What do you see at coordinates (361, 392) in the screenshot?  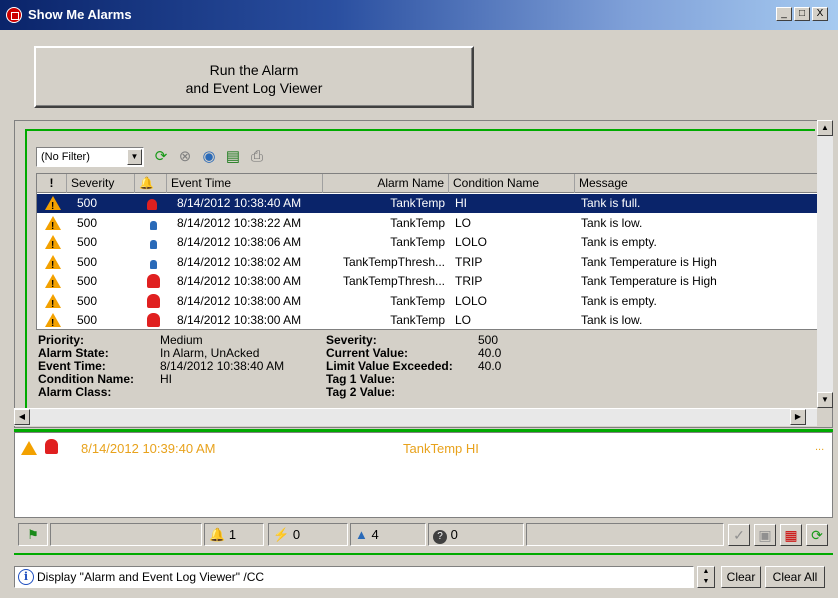 I see `detail-tag2-label: Tag 2 Value:` at bounding box center [361, 392].